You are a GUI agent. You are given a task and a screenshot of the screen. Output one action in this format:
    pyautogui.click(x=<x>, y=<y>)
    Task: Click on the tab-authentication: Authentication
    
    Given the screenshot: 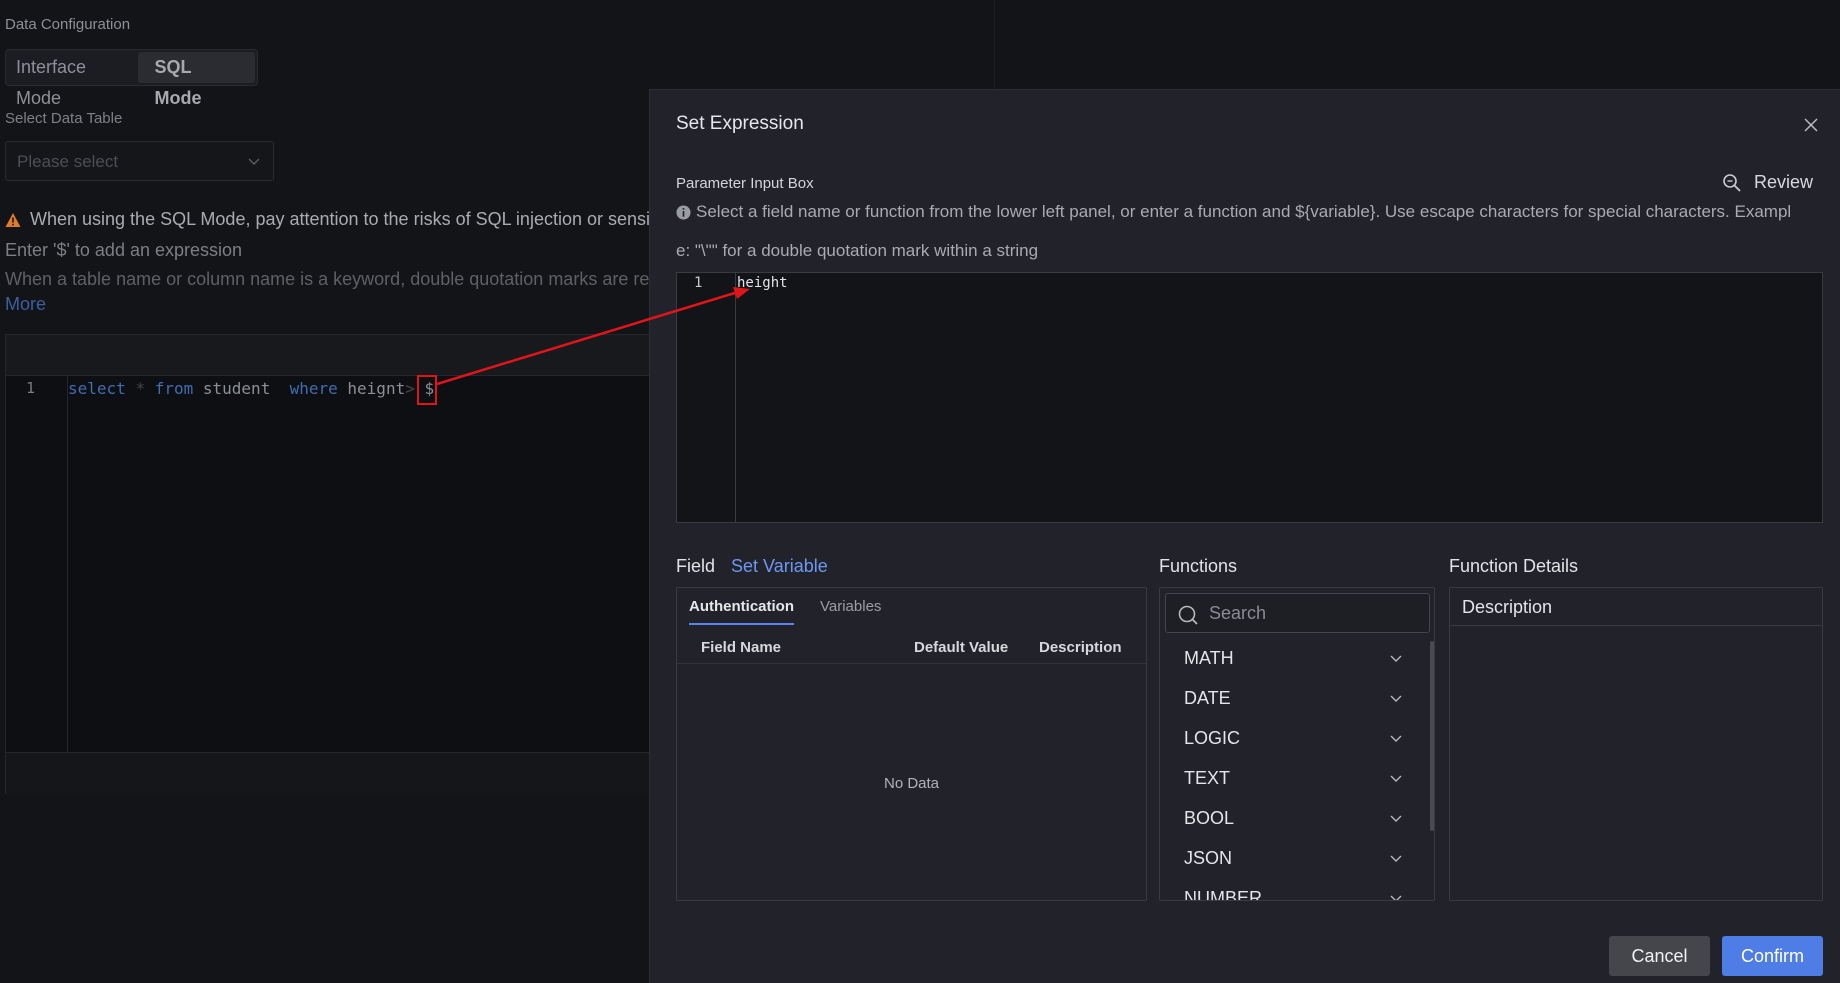 What is the action you would take?
    pyautogui.click(x=741, y=611)
    